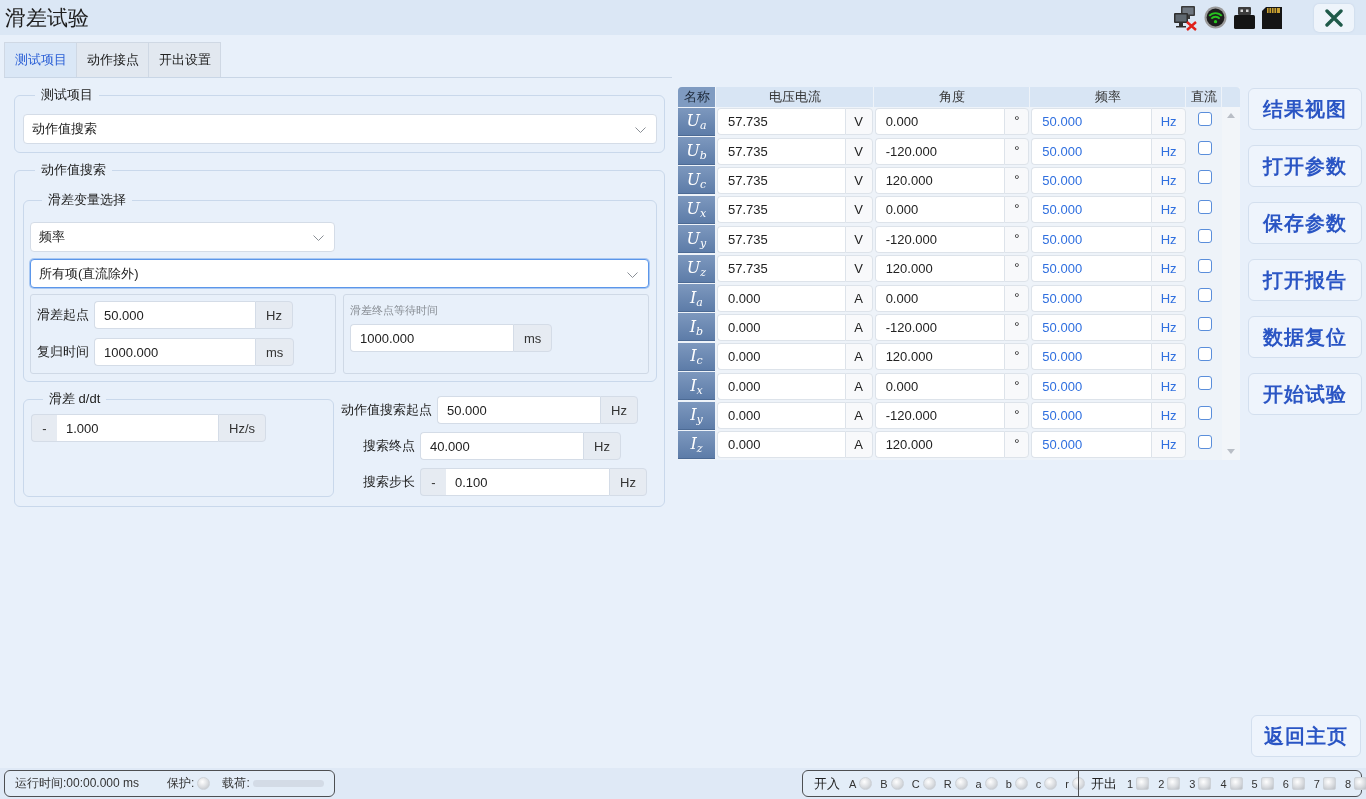 This screenshot has width=1366, height=799. I want to click on value-input: 1.000, so click(137, 428).